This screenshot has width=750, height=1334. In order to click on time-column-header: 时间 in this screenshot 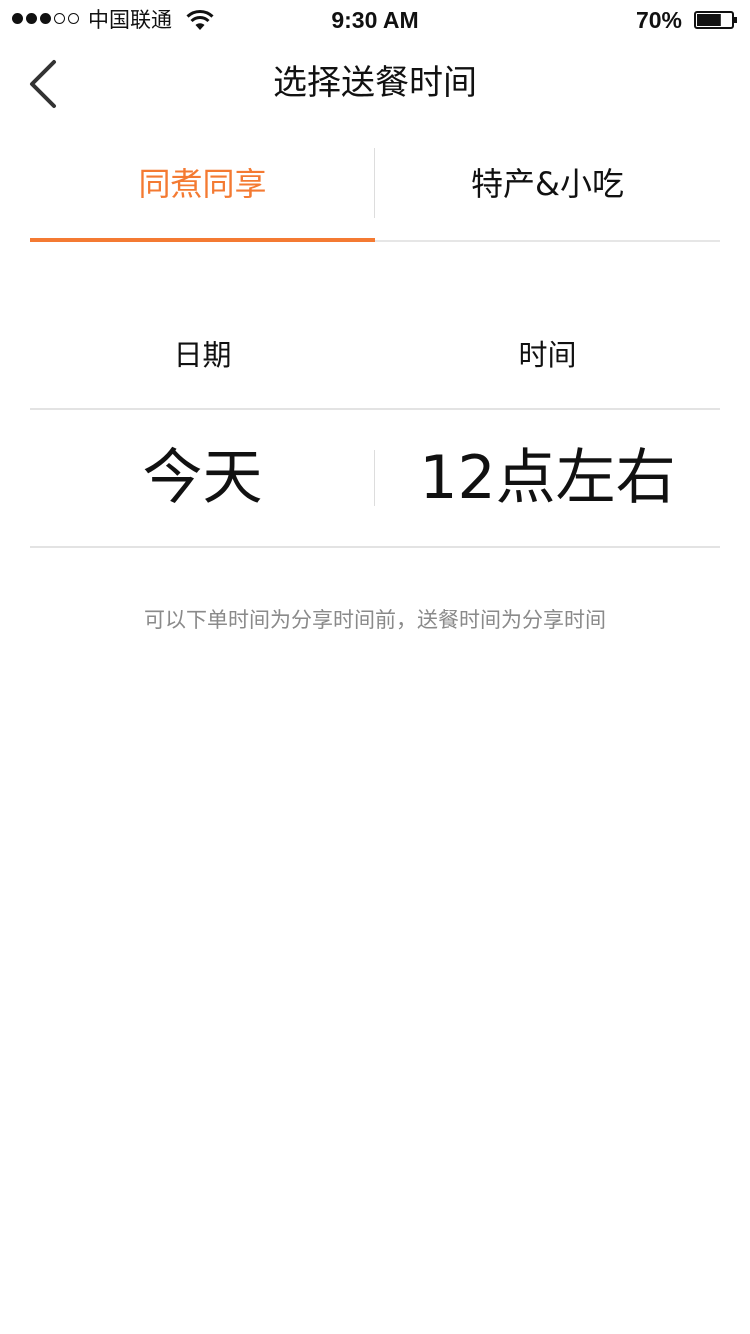, I will do `click(547, 355)`.